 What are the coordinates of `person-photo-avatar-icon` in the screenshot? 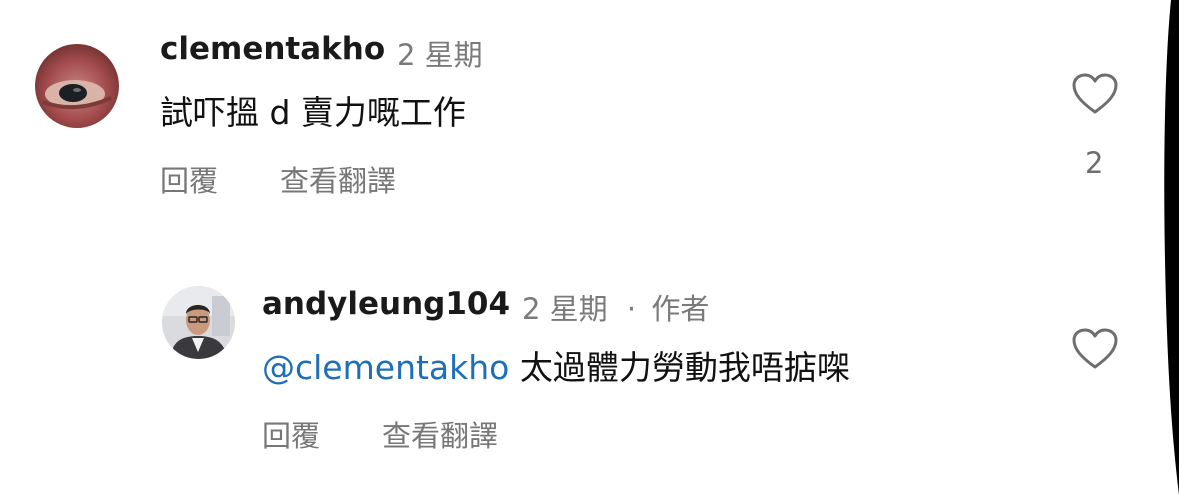 It's located at (198, 322).